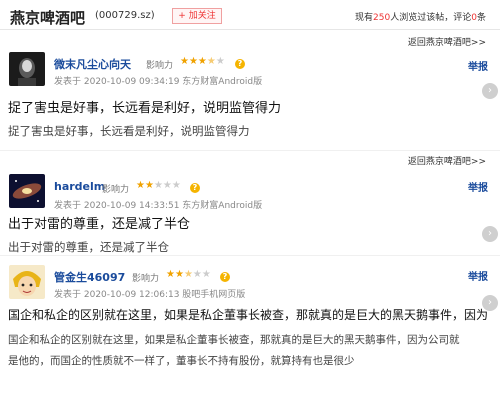  What do you see at coordinates (158, 206) in the screenshot?
I see `post-meta: 发表于 2020-10-09 14:33:51 东方财富Android版` at bounding box center [158, 206].